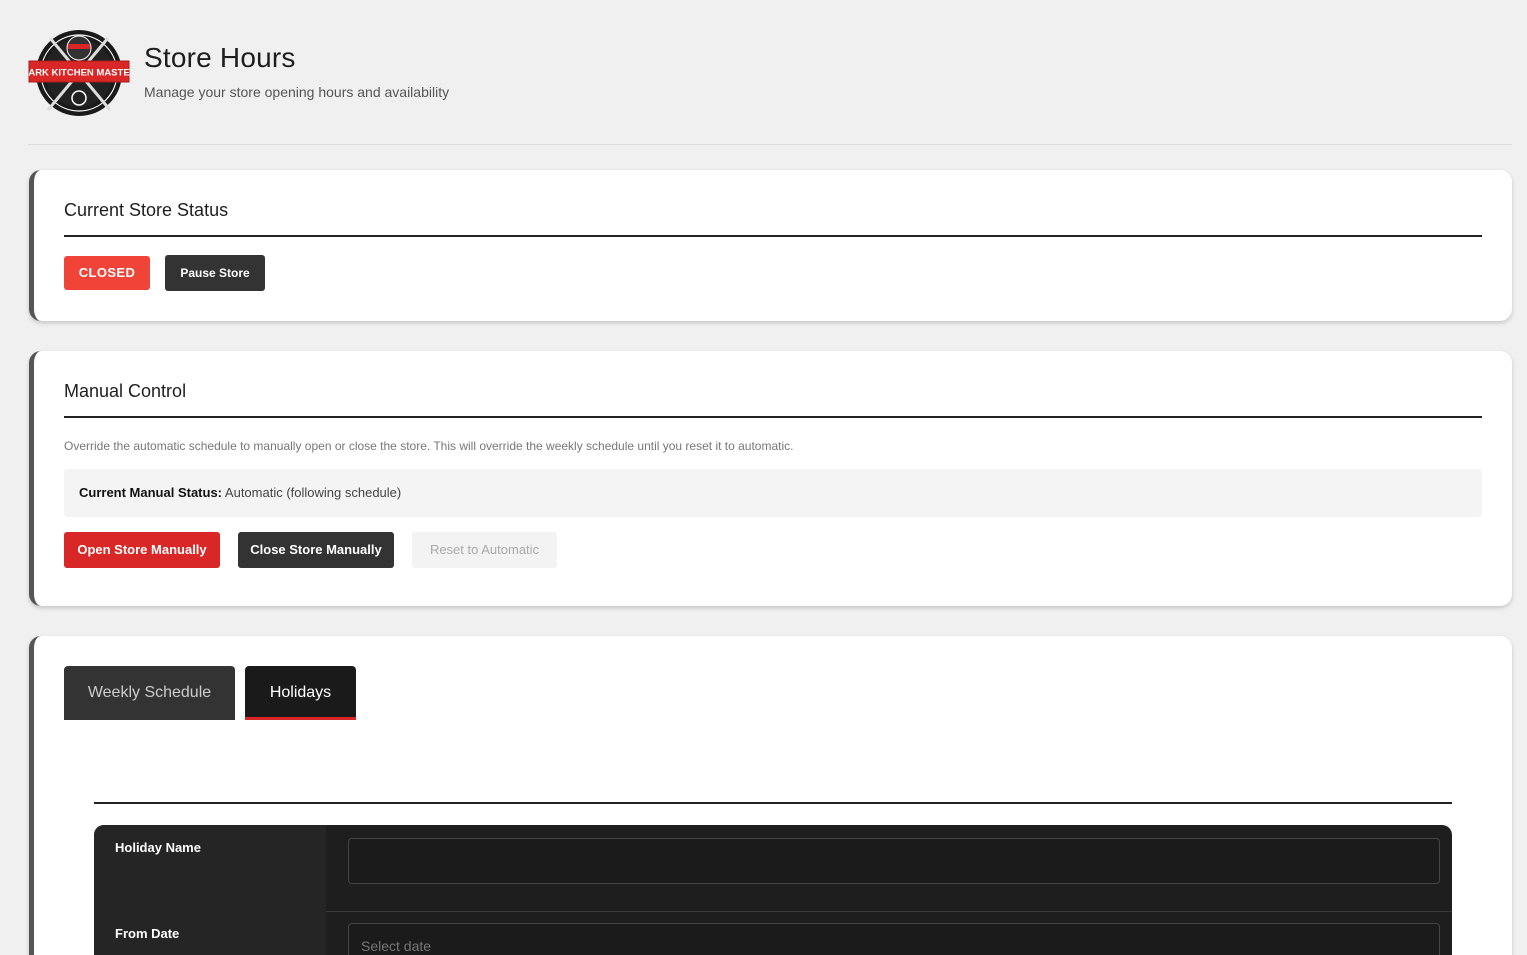 This screenshot has width=1527, height=955. I want to click on from-date-label: From Date, so click(210, 933).